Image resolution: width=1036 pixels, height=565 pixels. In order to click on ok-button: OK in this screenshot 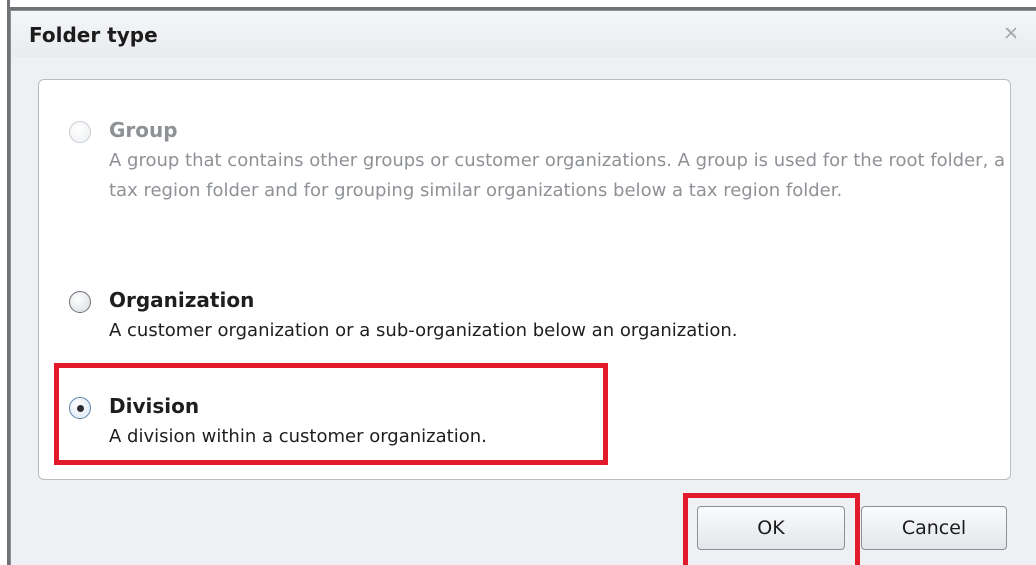, I will do `click(771, 528)`.